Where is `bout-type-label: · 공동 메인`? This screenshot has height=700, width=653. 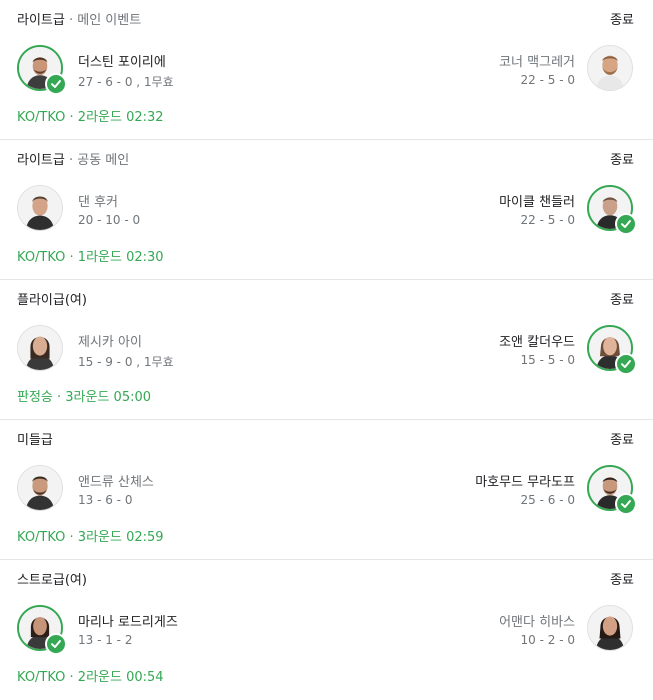 bout-type-label: · 공동 메인 is located at coordinates (97, 160).